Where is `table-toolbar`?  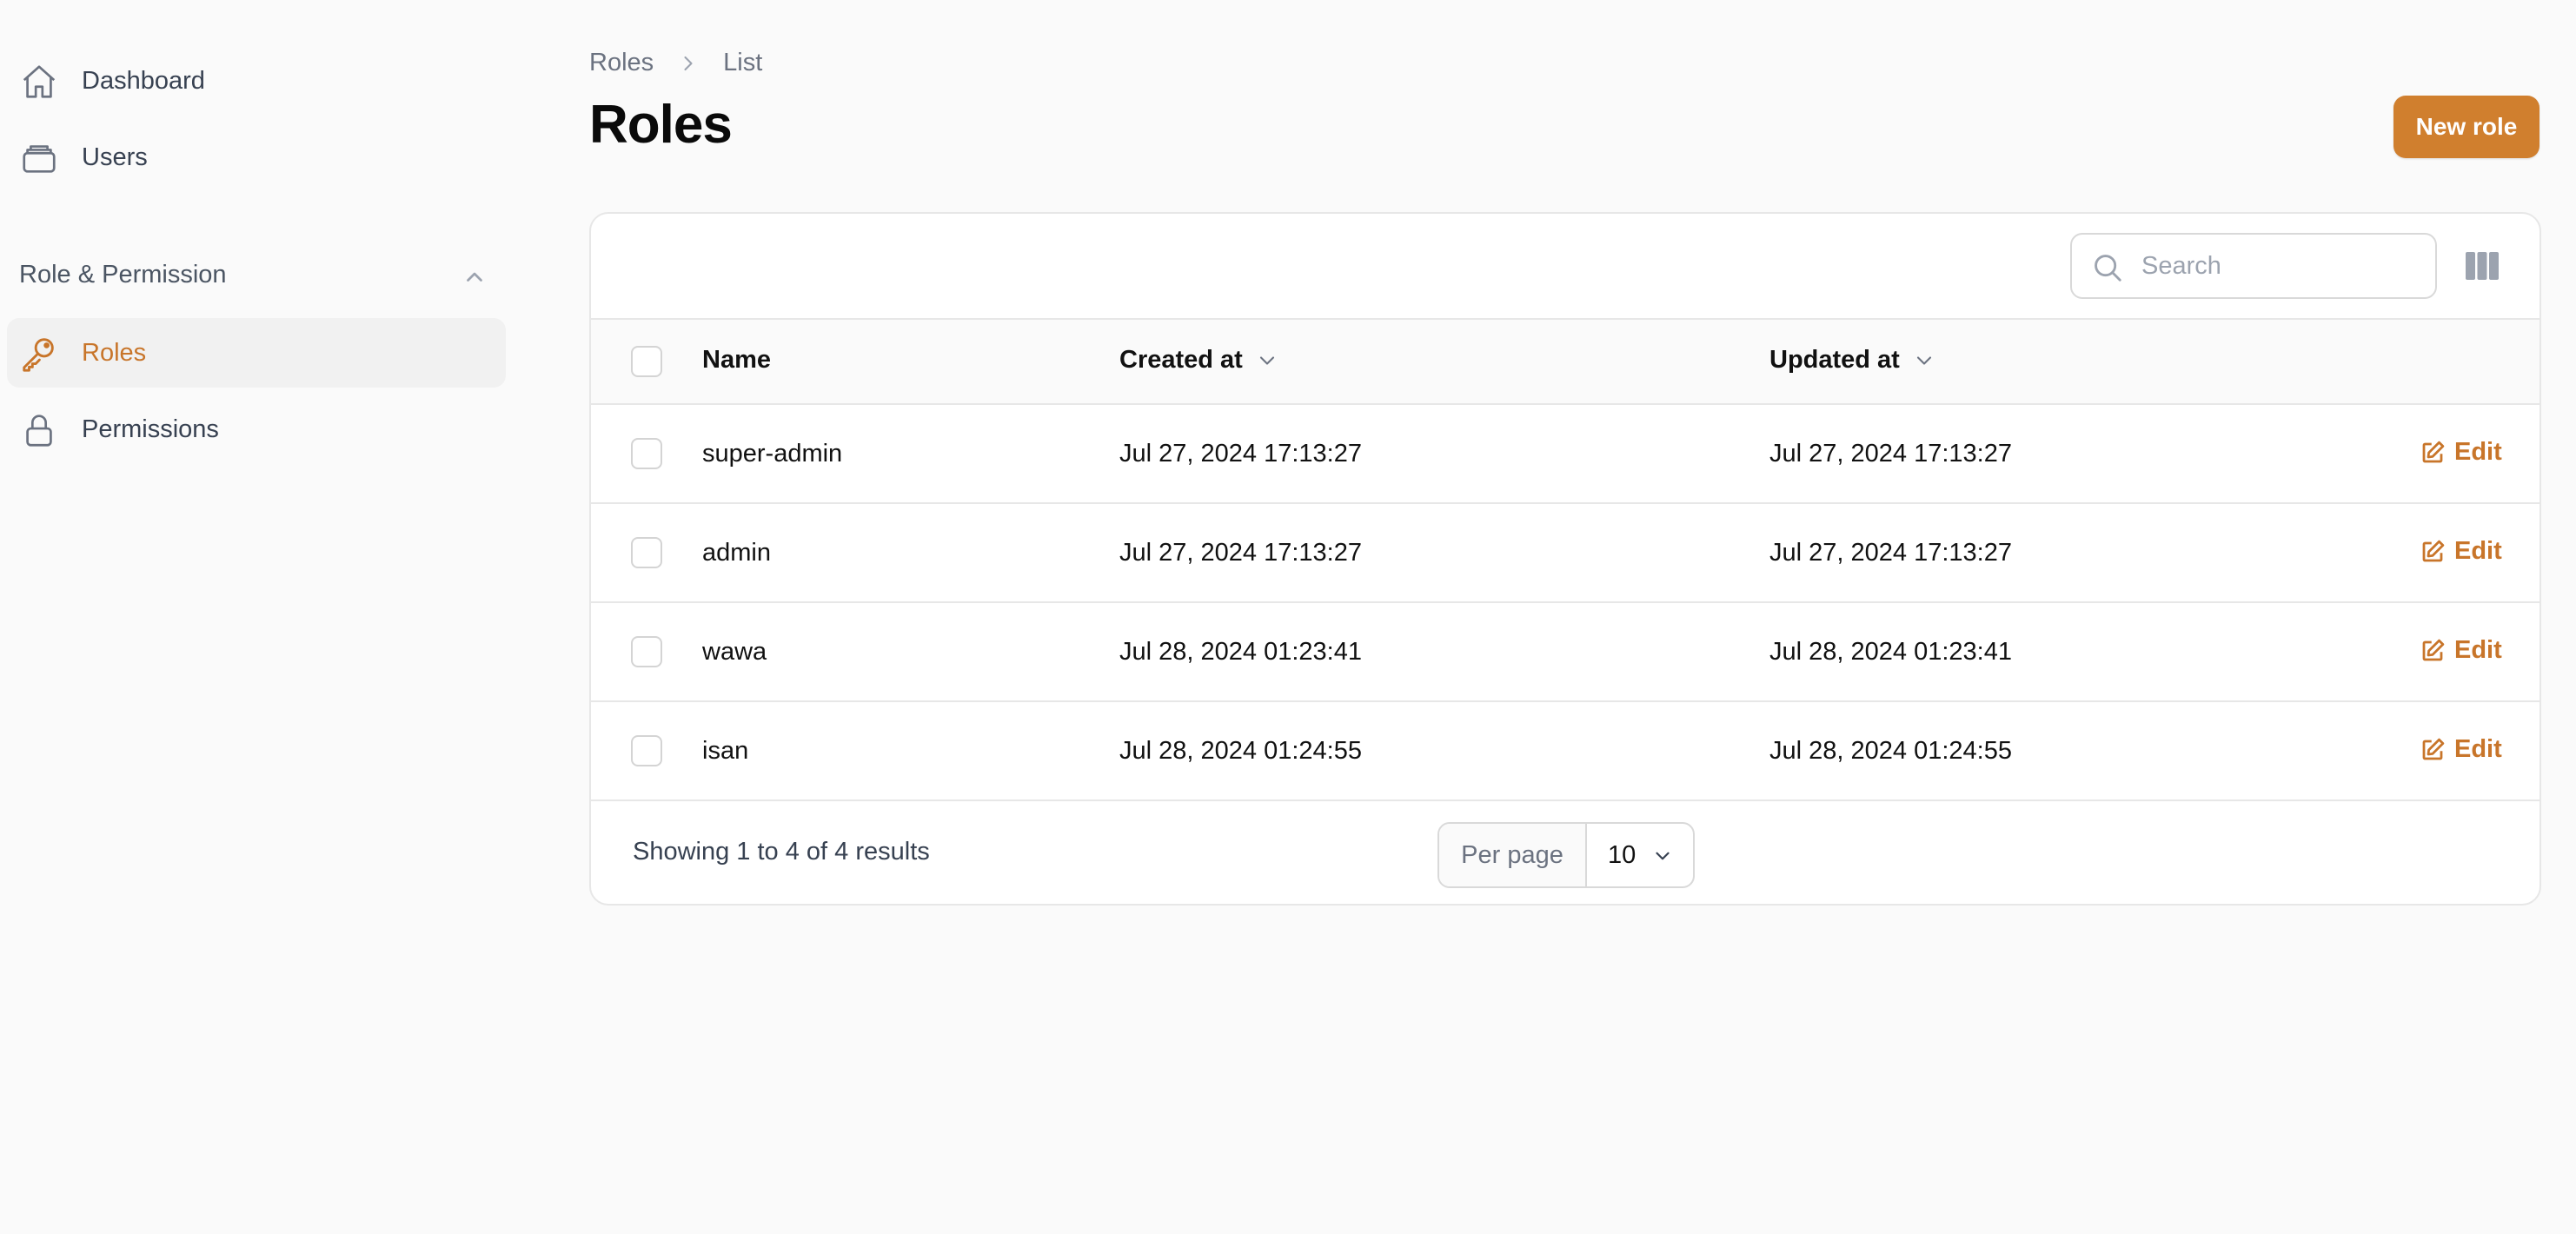 table-toolbar is located at coordinates (1565, 267).